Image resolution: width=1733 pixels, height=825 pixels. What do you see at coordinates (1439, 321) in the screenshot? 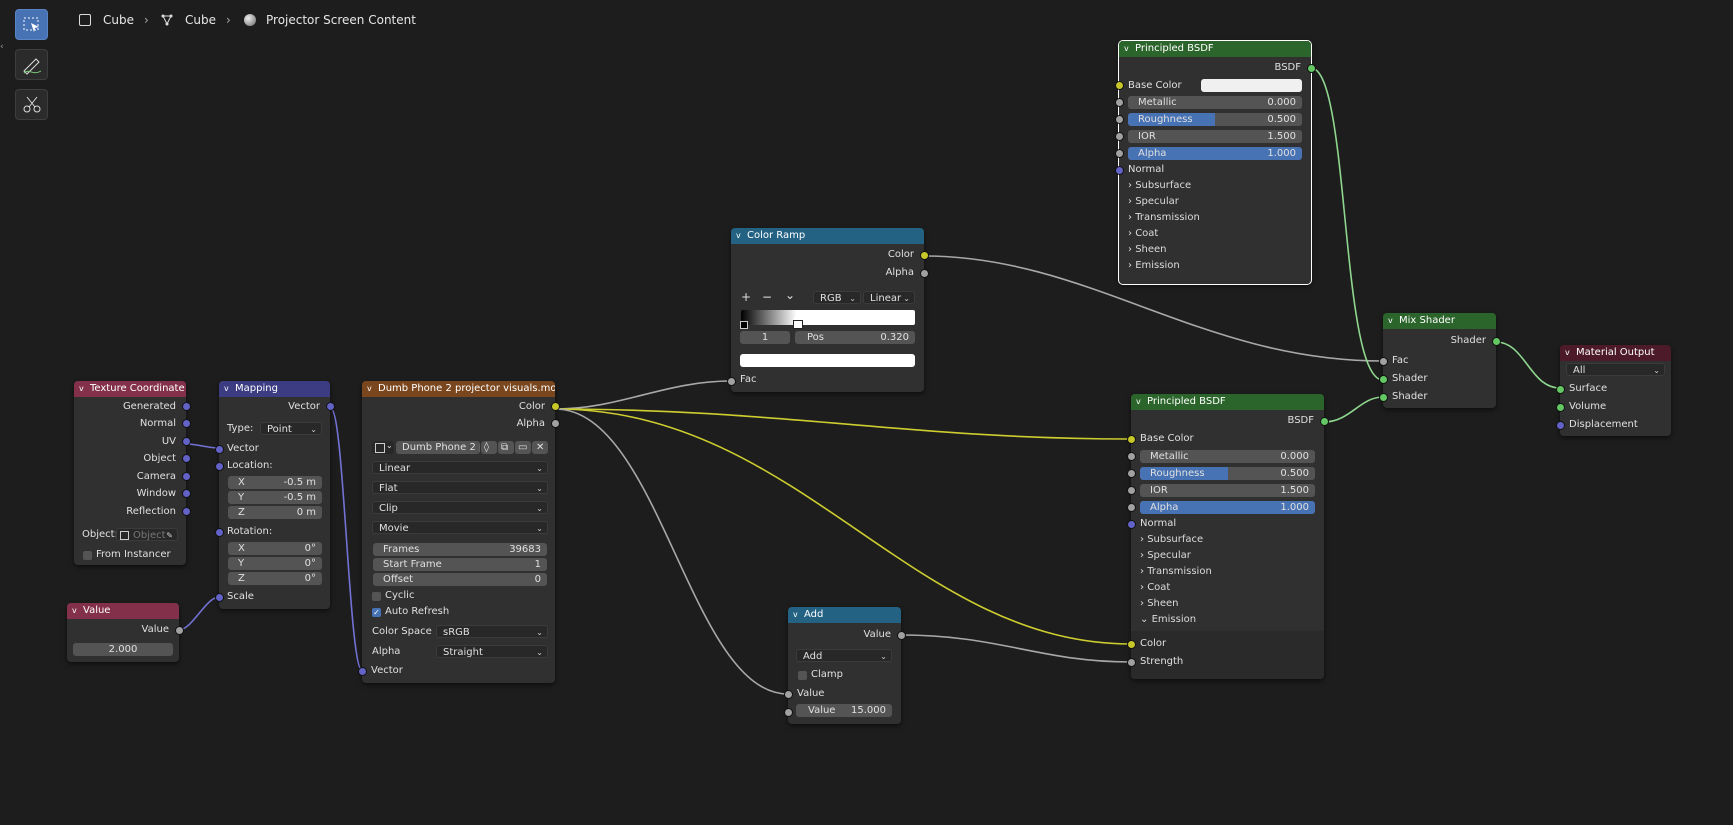
I see `node-header: v Mix Shader` at bounding box center [1439, 321].